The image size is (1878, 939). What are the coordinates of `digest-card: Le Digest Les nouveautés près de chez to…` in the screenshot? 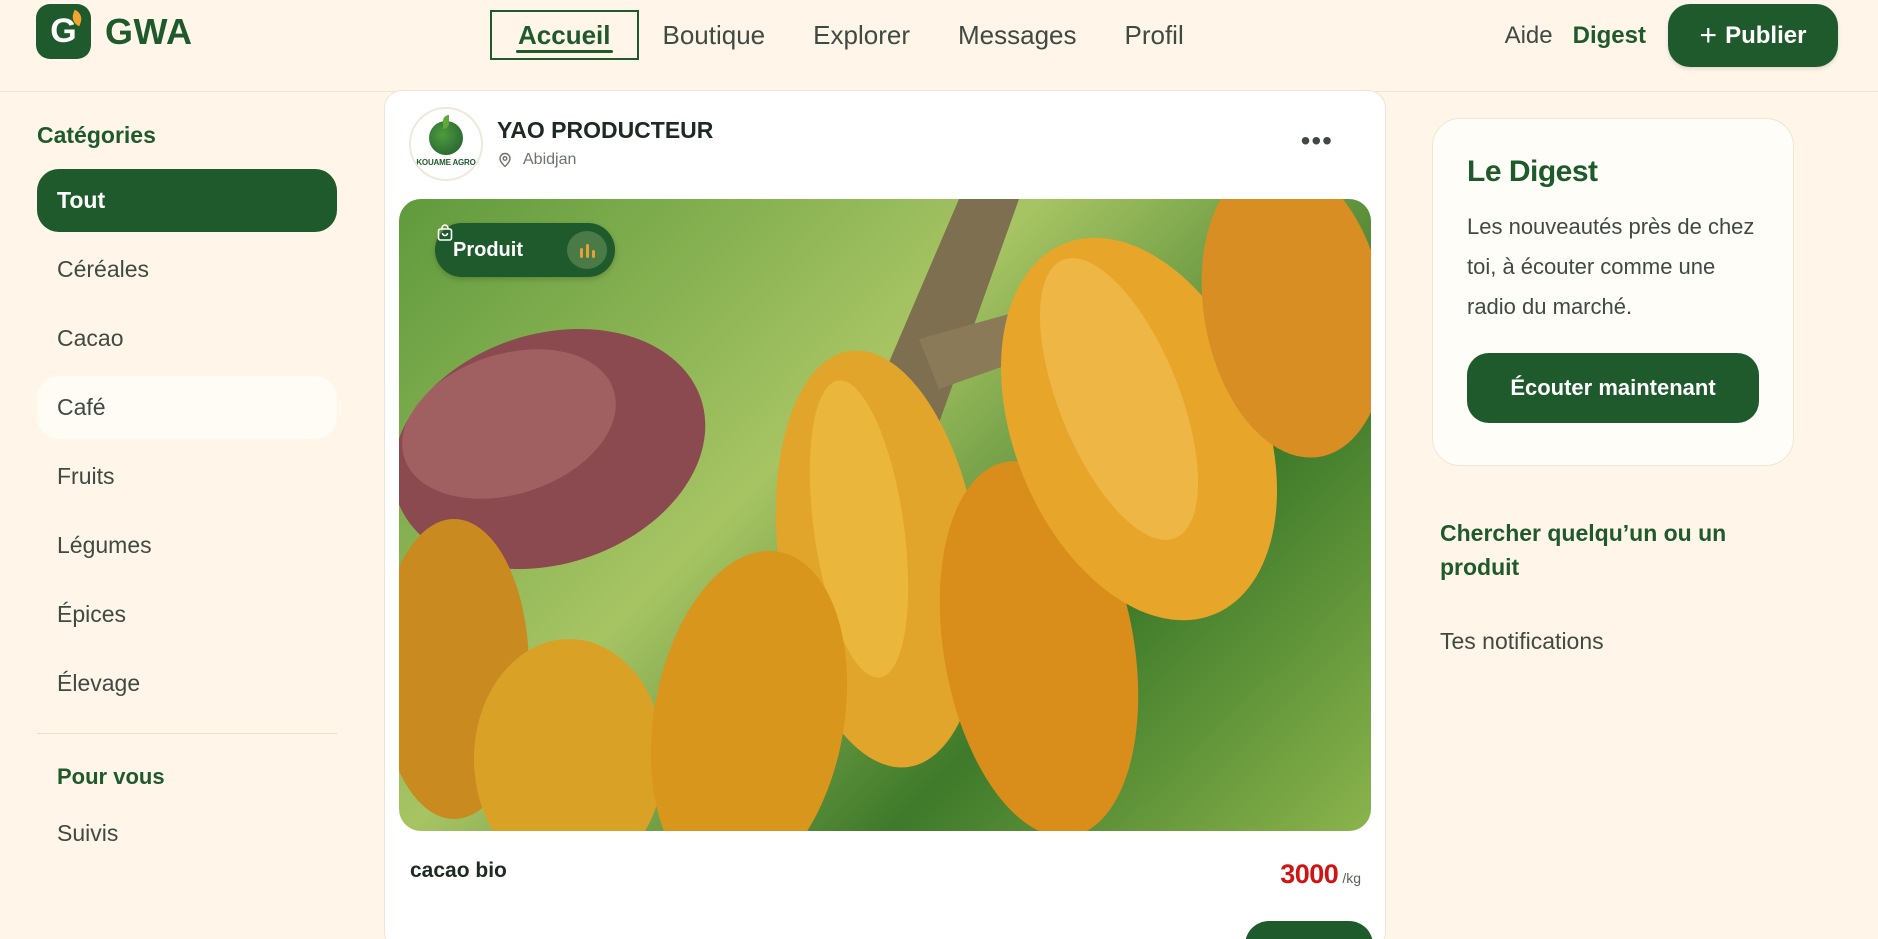 It's located at (1613, 292).